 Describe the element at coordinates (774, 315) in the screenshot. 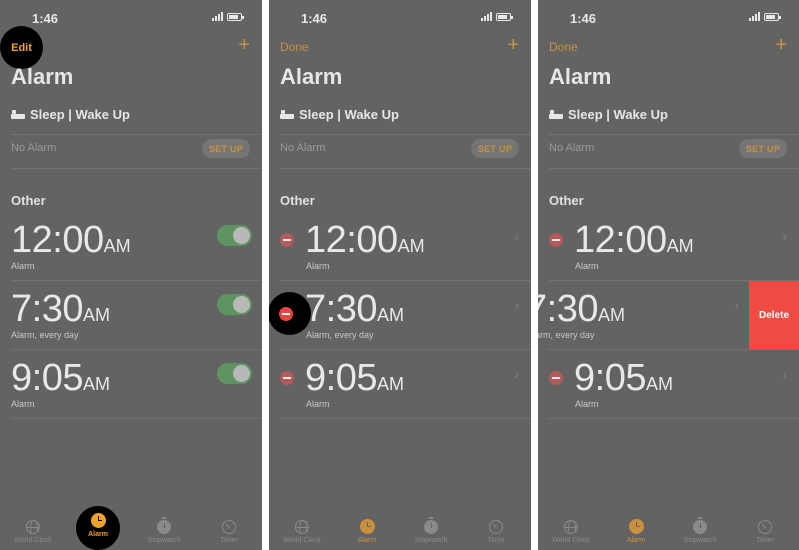

I see `delete-button: Delete` at that location.